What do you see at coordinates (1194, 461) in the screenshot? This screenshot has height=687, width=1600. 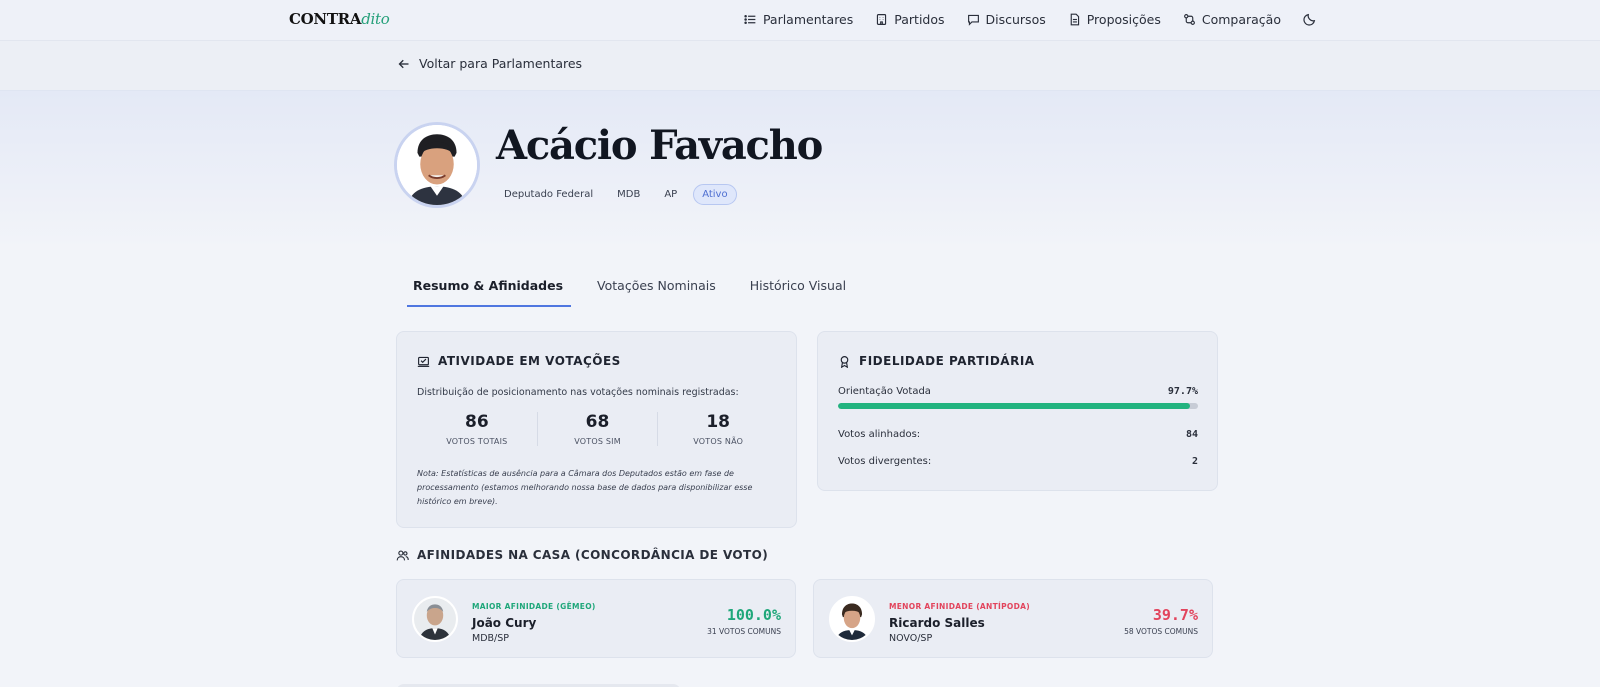 I see `divergent-value: 2` at bounding box center [1194, 461].